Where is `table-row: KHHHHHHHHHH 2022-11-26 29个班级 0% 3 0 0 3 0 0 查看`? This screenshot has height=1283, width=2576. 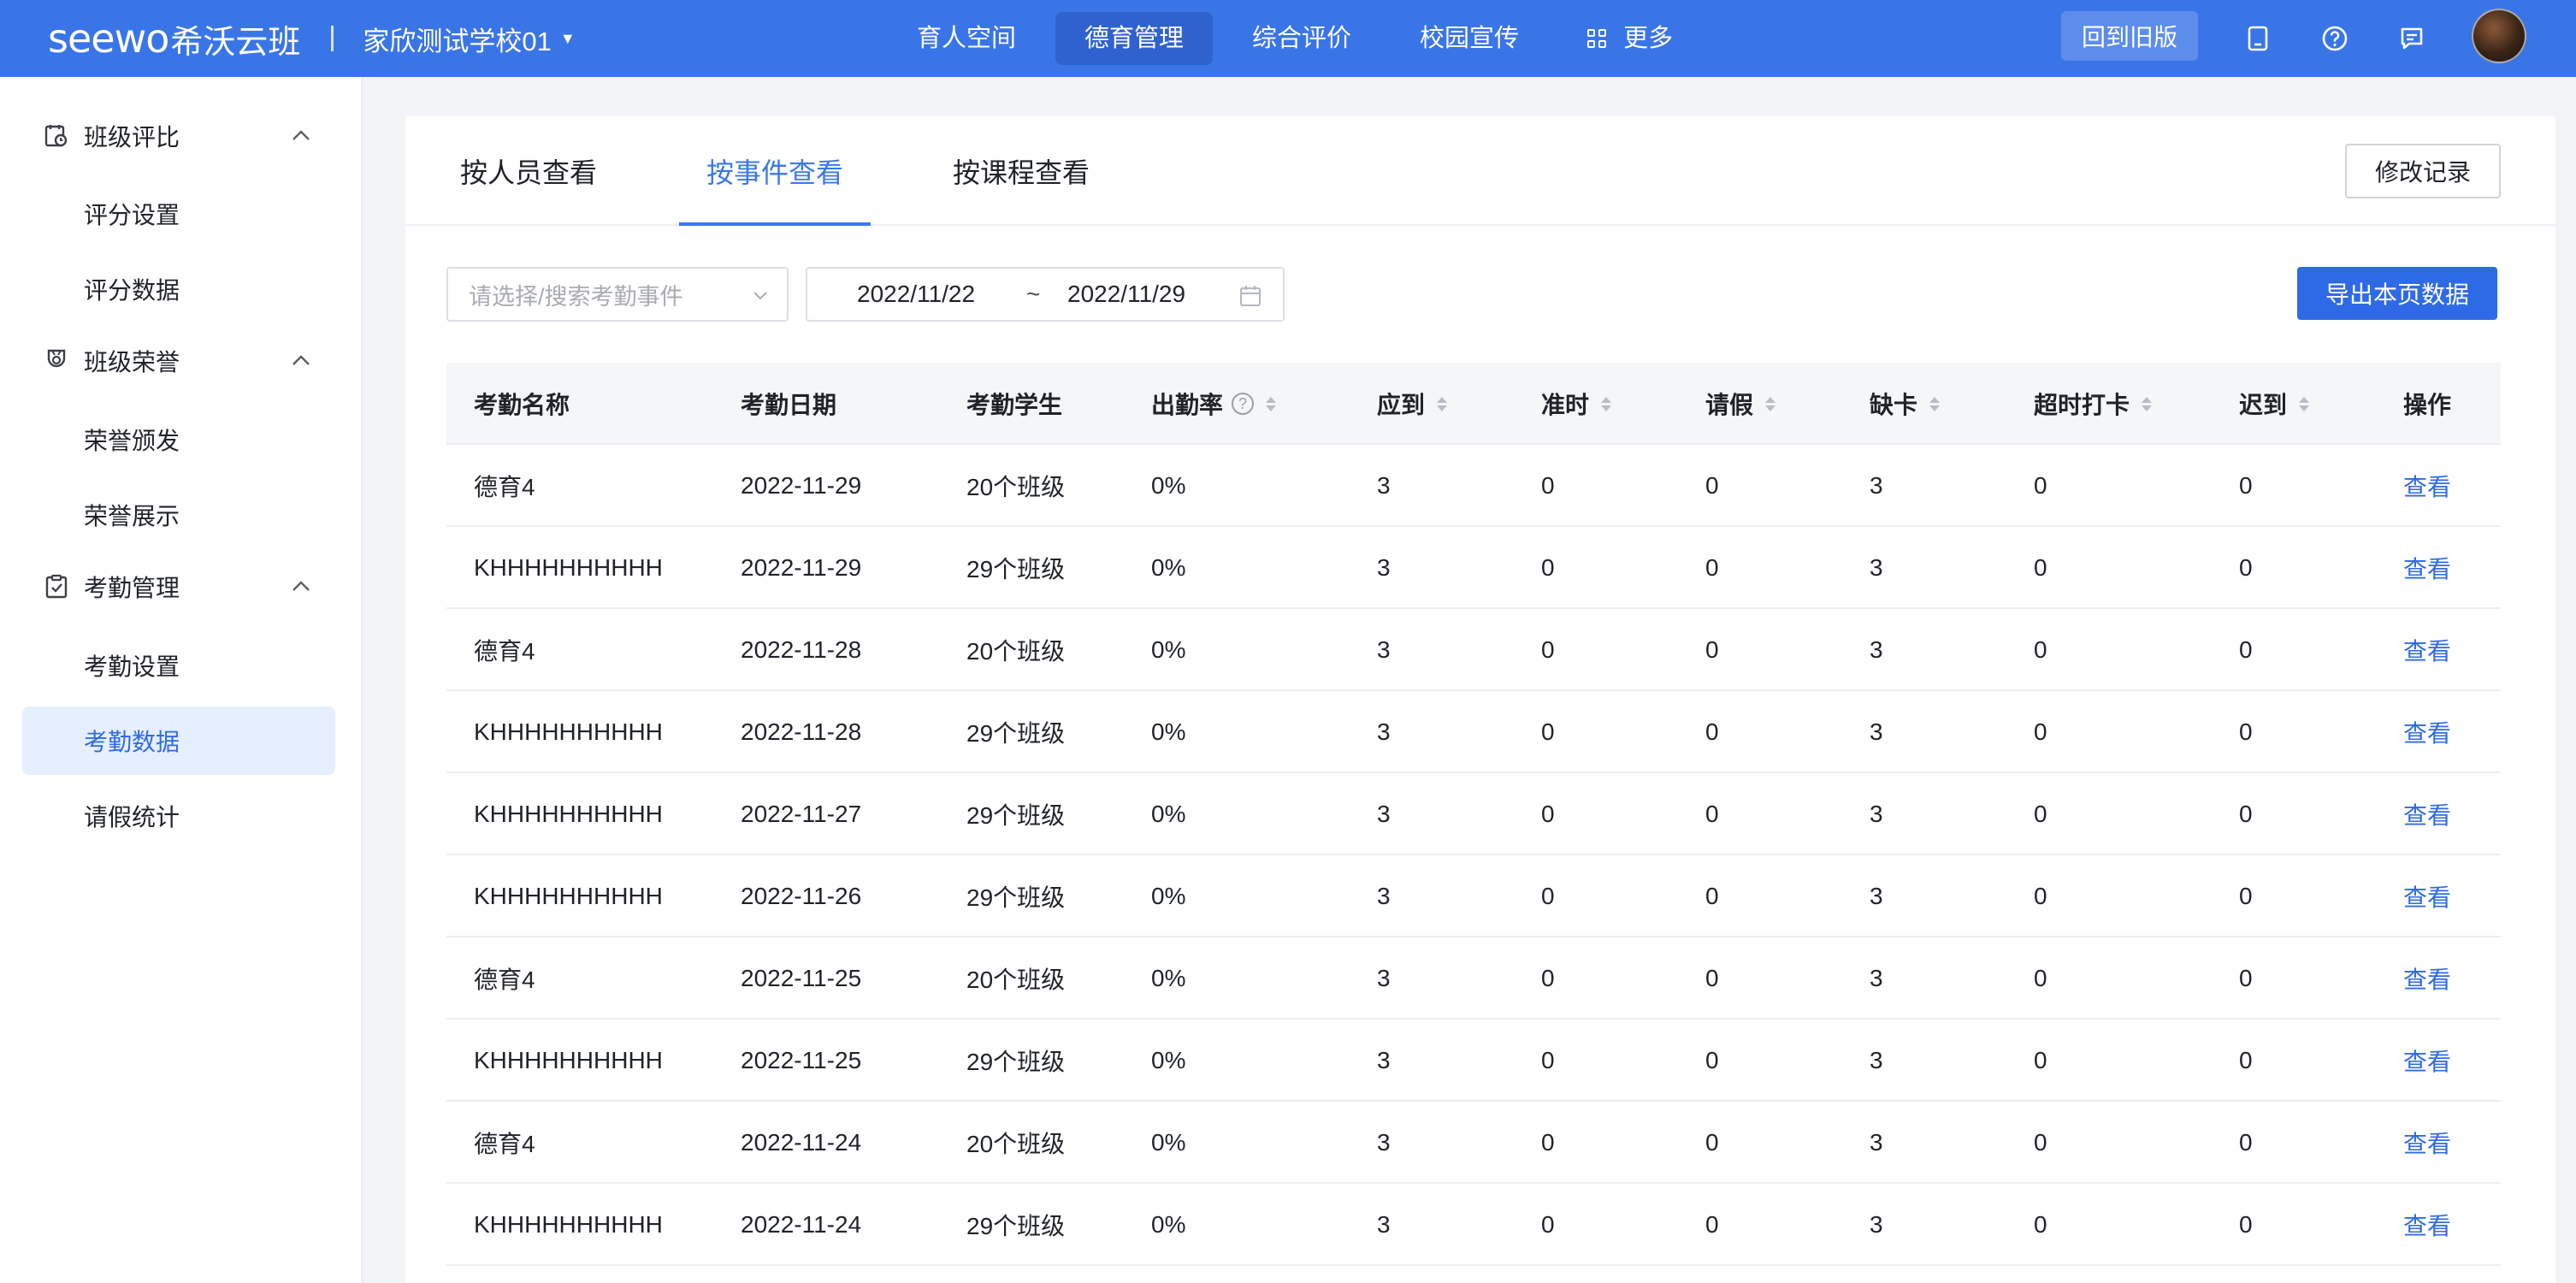
table-row: KHHHHHHHHHH 2022-11-26 29个班级 0% 3 0 0 3 0 0 查看 is located at coordinates (1473, 896).